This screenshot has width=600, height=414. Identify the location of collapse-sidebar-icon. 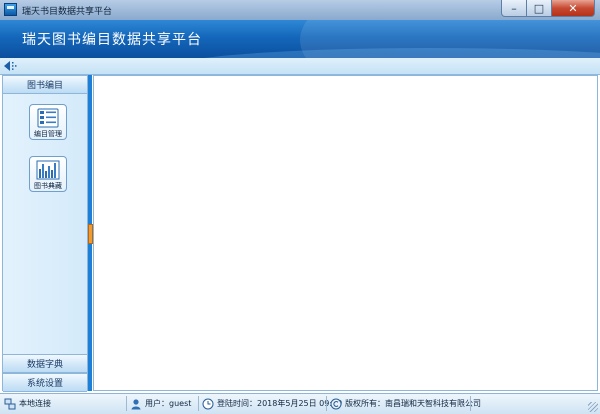
(11, 66).